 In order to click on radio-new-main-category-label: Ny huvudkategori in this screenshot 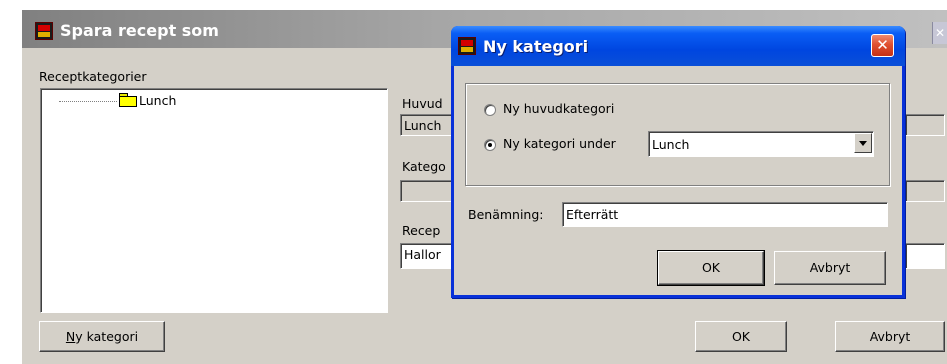, I will do `click(558, 108)`.